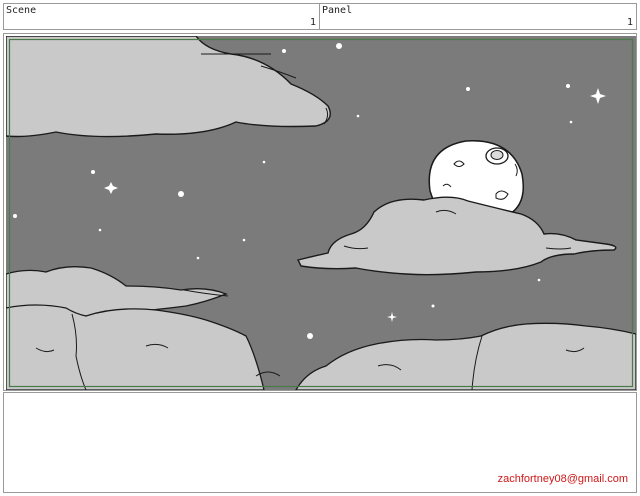 The image size is (640, 496). What do you see at coordinates (478, 16) in the screenshot?
I see `panel-field: Panel 1` at bounding box center [478, 16].